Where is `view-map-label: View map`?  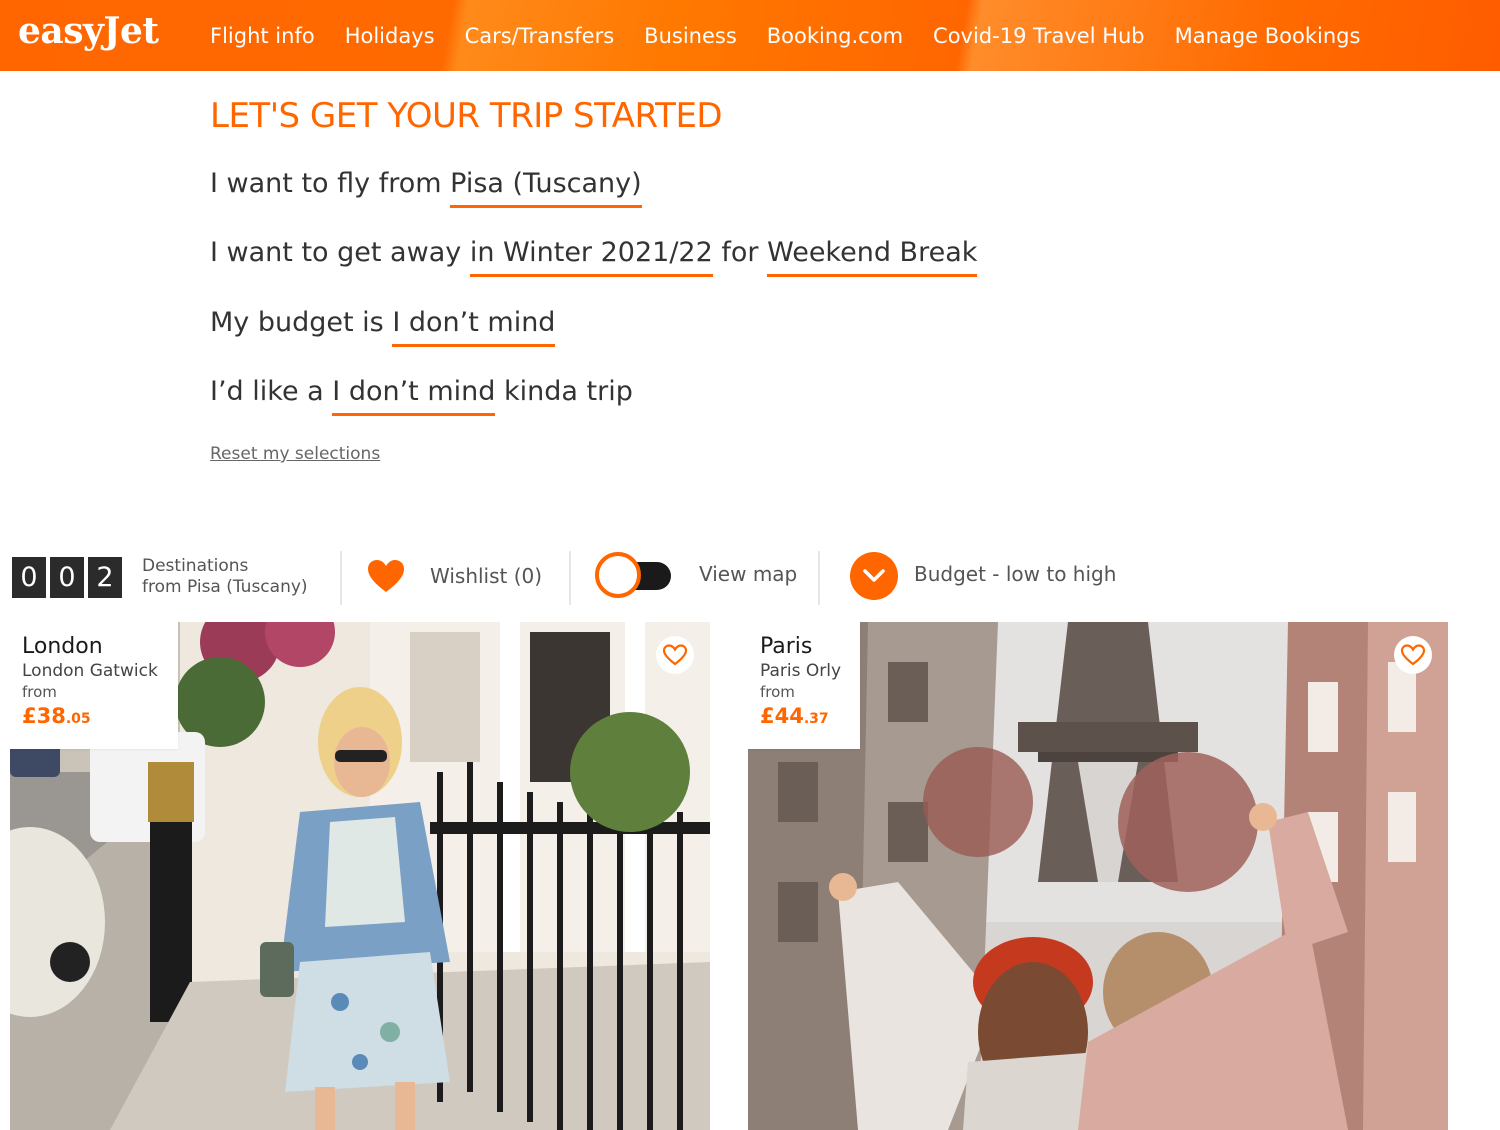
view-map-label: View map is located at coordinates (748, 574).